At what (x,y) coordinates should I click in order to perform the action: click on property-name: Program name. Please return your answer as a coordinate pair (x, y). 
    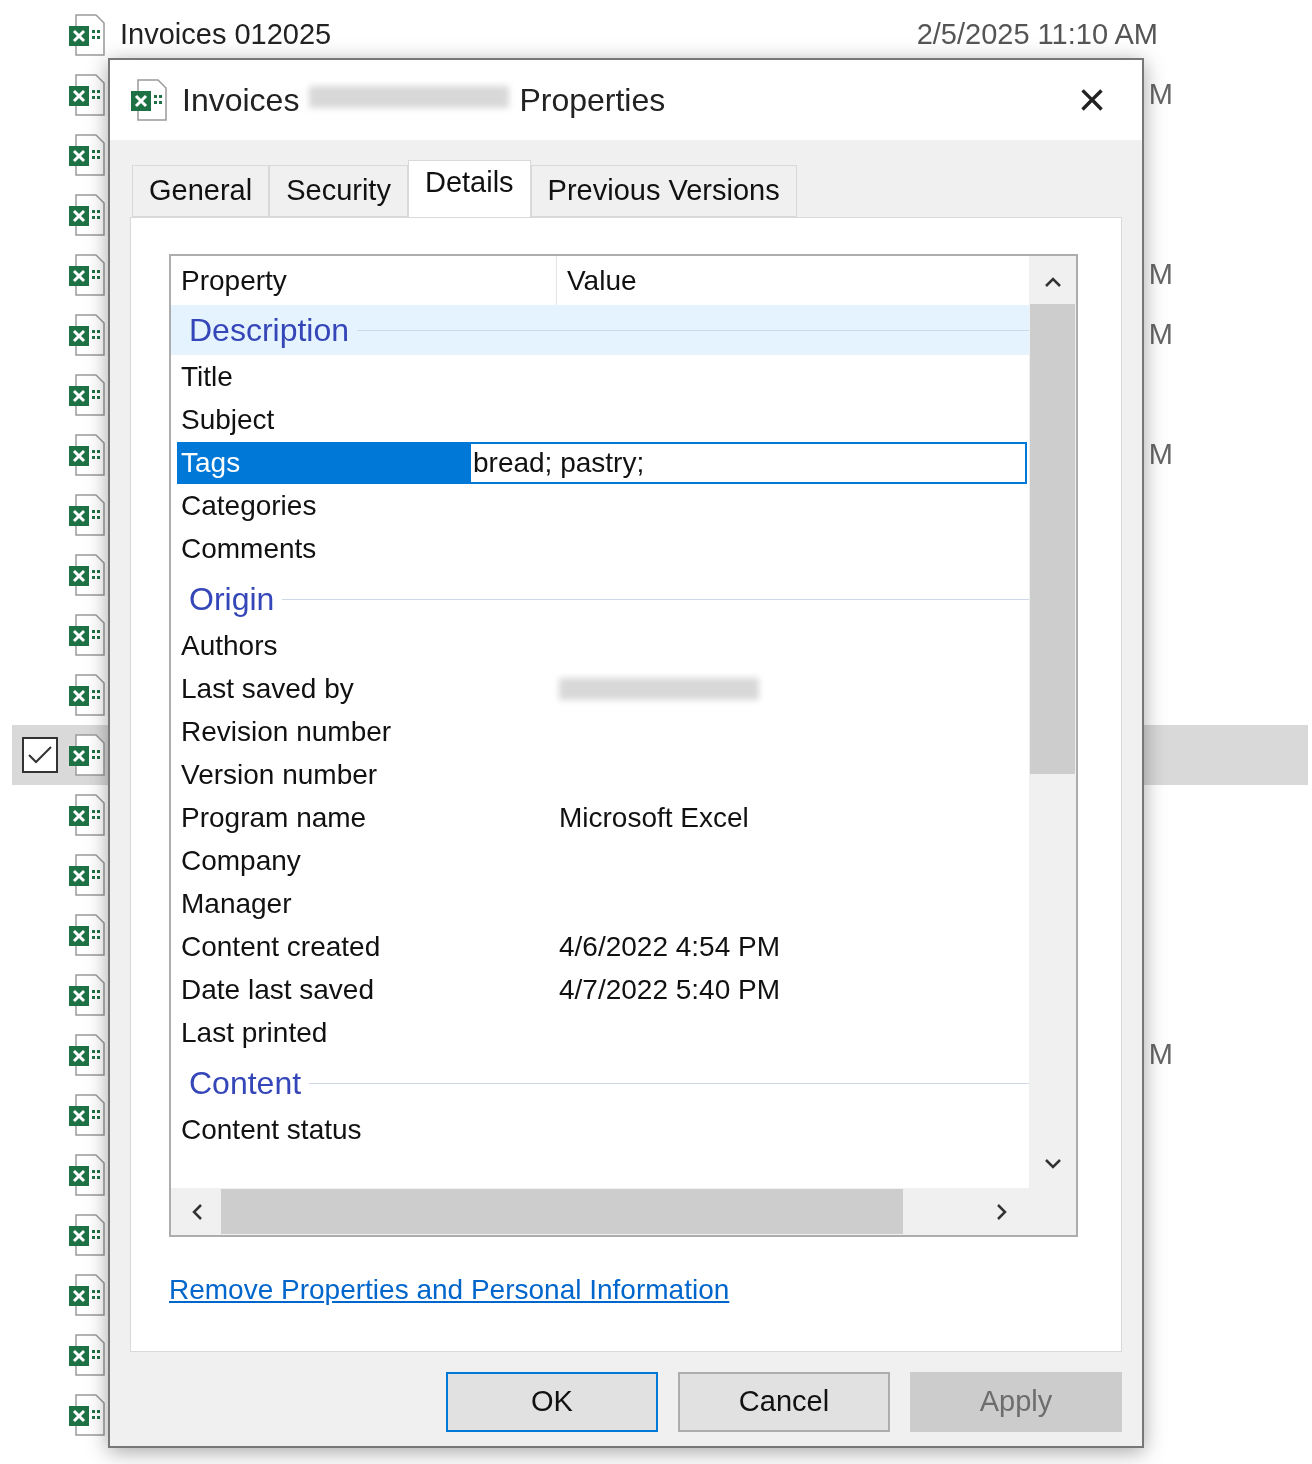
    Looking at the image, I should click on (274, 817).